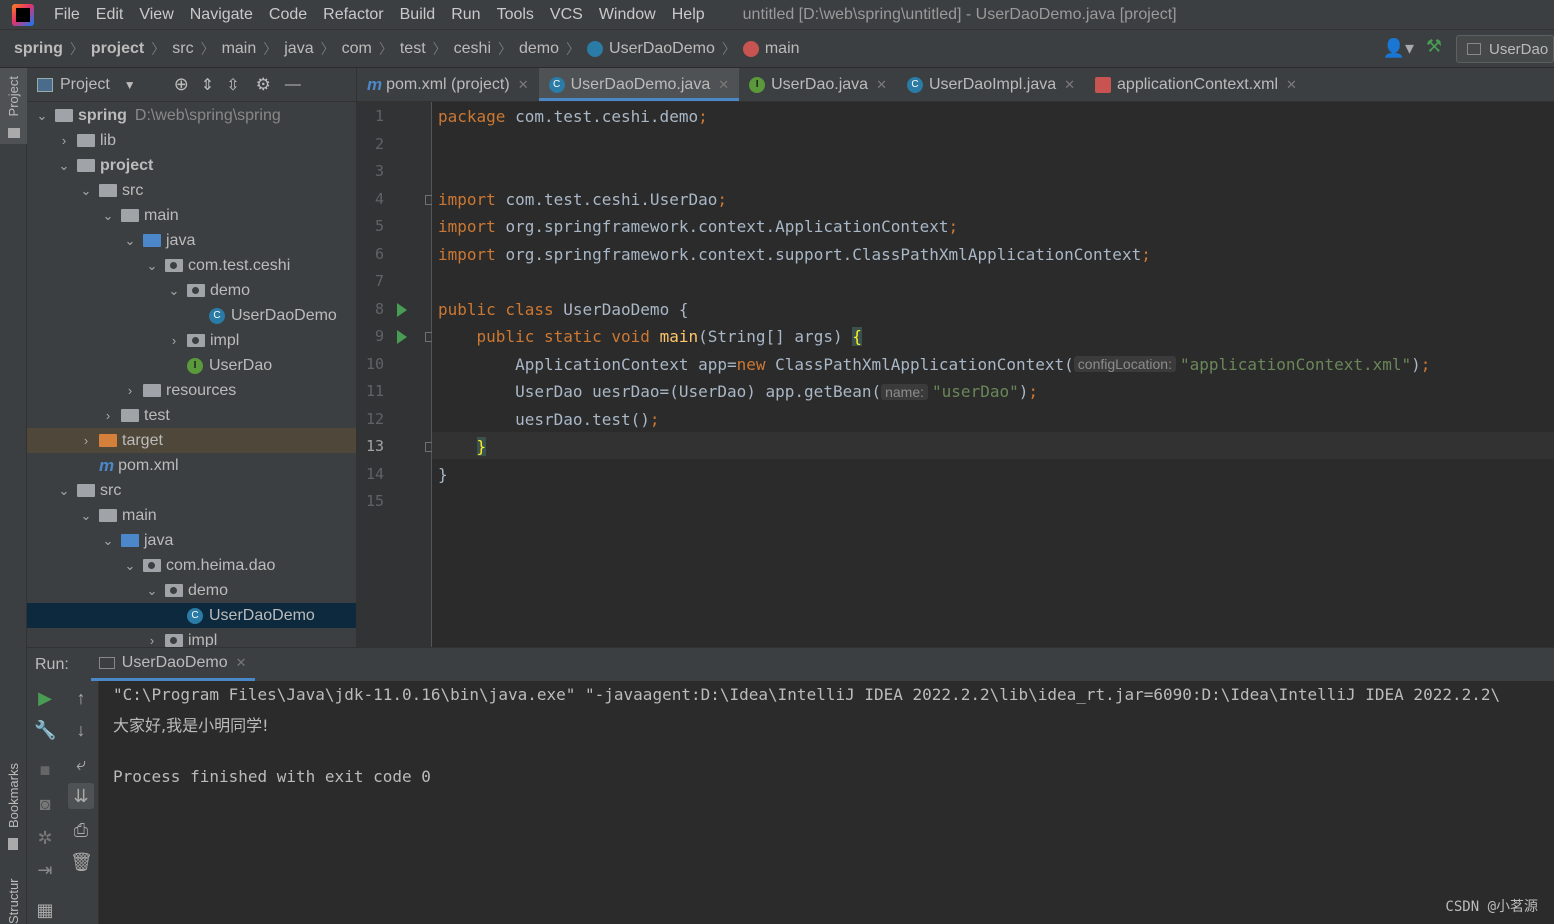 This screenshot has width=1554, height=924. Describe the element at coordinates (81, 796) in the screenshot. I see `scroll-to-end-icon: ⇊` at that location.